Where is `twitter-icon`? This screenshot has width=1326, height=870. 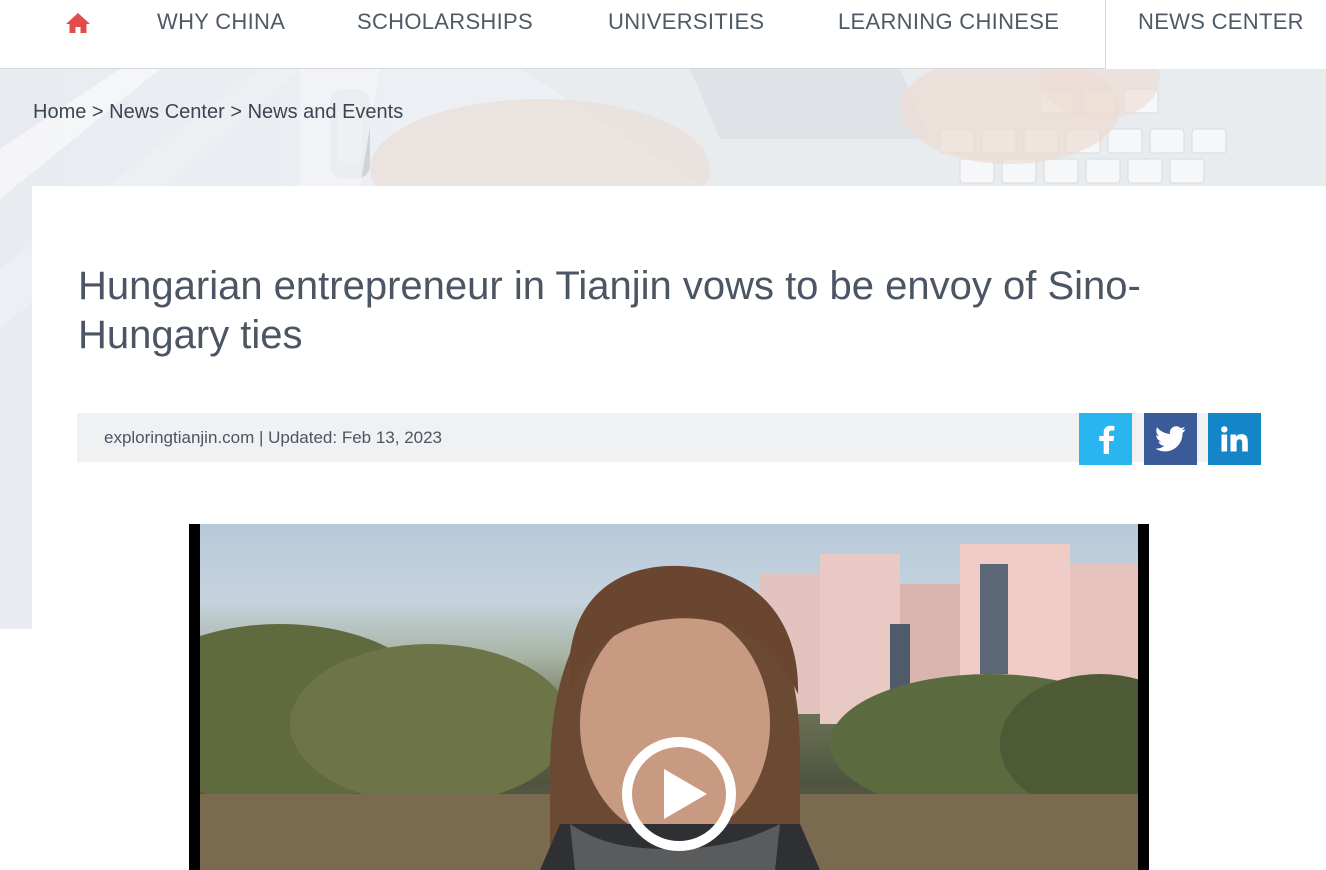 twitter-icon is located at coordinates (1170, 439).